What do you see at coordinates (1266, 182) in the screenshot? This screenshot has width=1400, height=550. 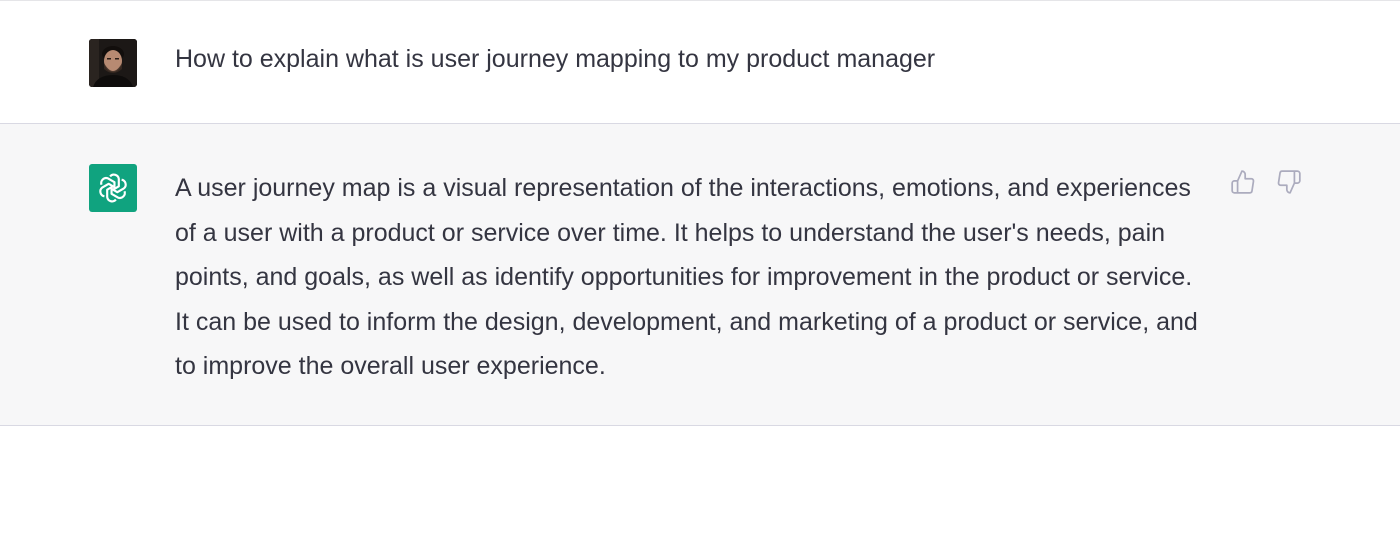 I see `feedback-buttons` at bounding box center [1266, 182].